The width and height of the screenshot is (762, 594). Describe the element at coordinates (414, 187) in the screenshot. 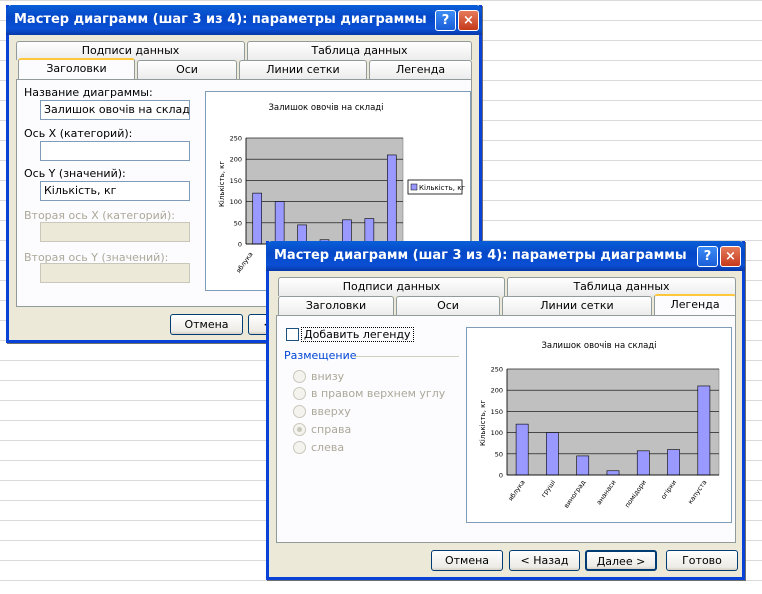

I see `legend-swatch` at that location.